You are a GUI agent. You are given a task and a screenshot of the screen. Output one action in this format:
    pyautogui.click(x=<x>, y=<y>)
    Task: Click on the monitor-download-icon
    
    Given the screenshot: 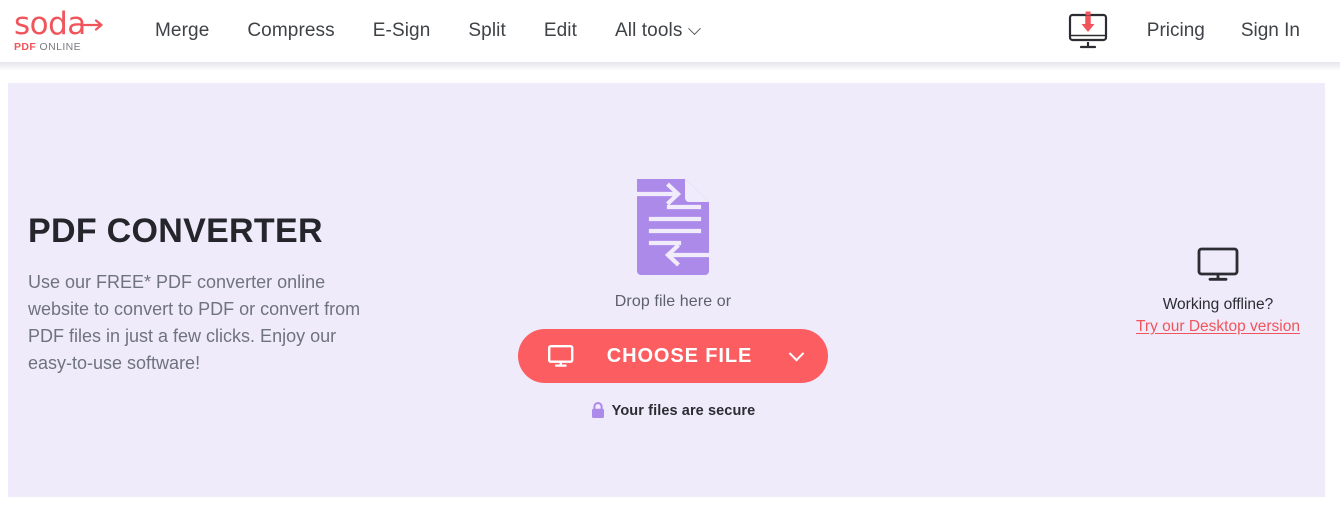 What is the action you would take?
    pyautogui.click(x=1087, y=30)
    